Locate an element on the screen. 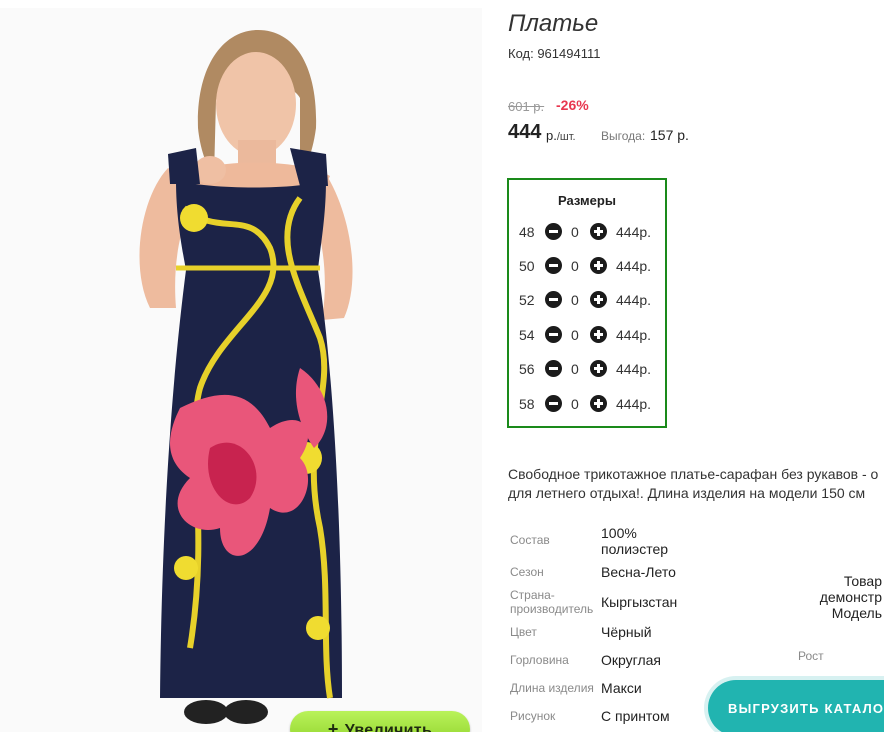 This screenshot has height=732, width=884. attr-value-length: Макси is located at coordinates (621, 688).